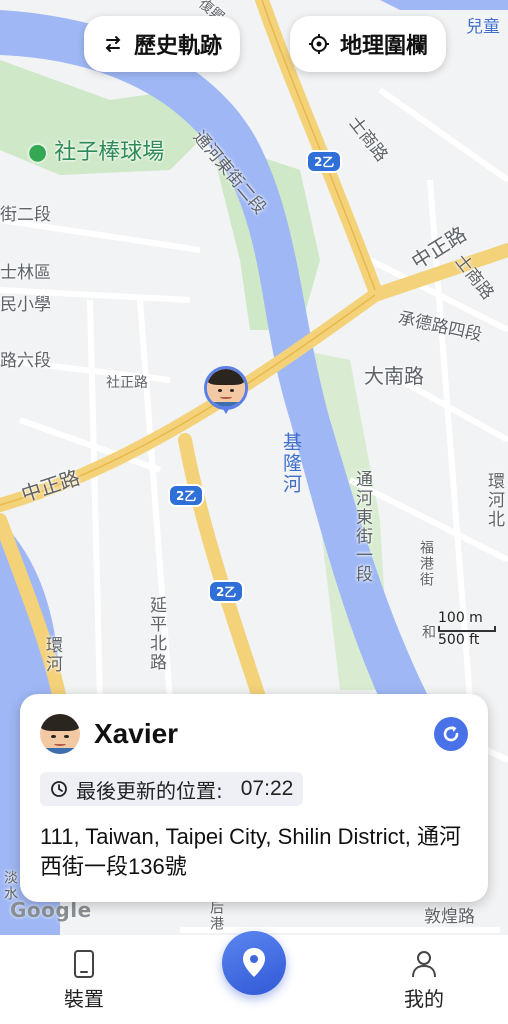  What do you see at coordinates (467, 629) in the screenshot?
I see `map-scale: 100 m 500 ft` at bounding box center [467, 629].